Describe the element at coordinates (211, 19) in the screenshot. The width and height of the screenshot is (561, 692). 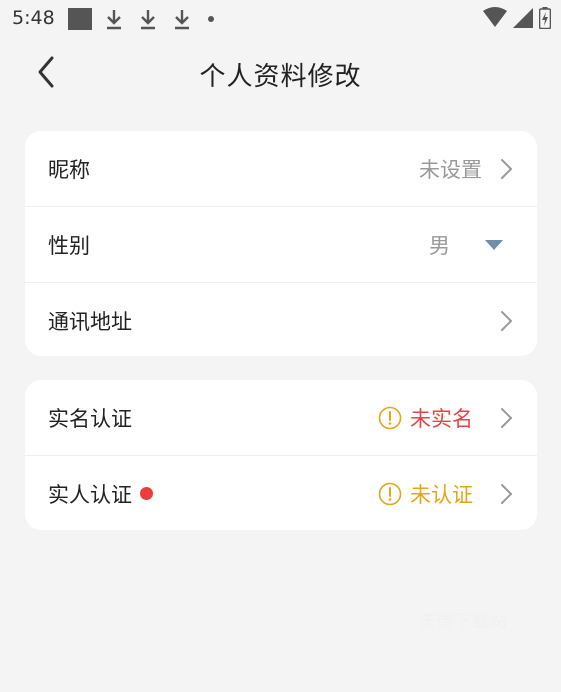
I see `more-notifications-dot-icon` at that location.